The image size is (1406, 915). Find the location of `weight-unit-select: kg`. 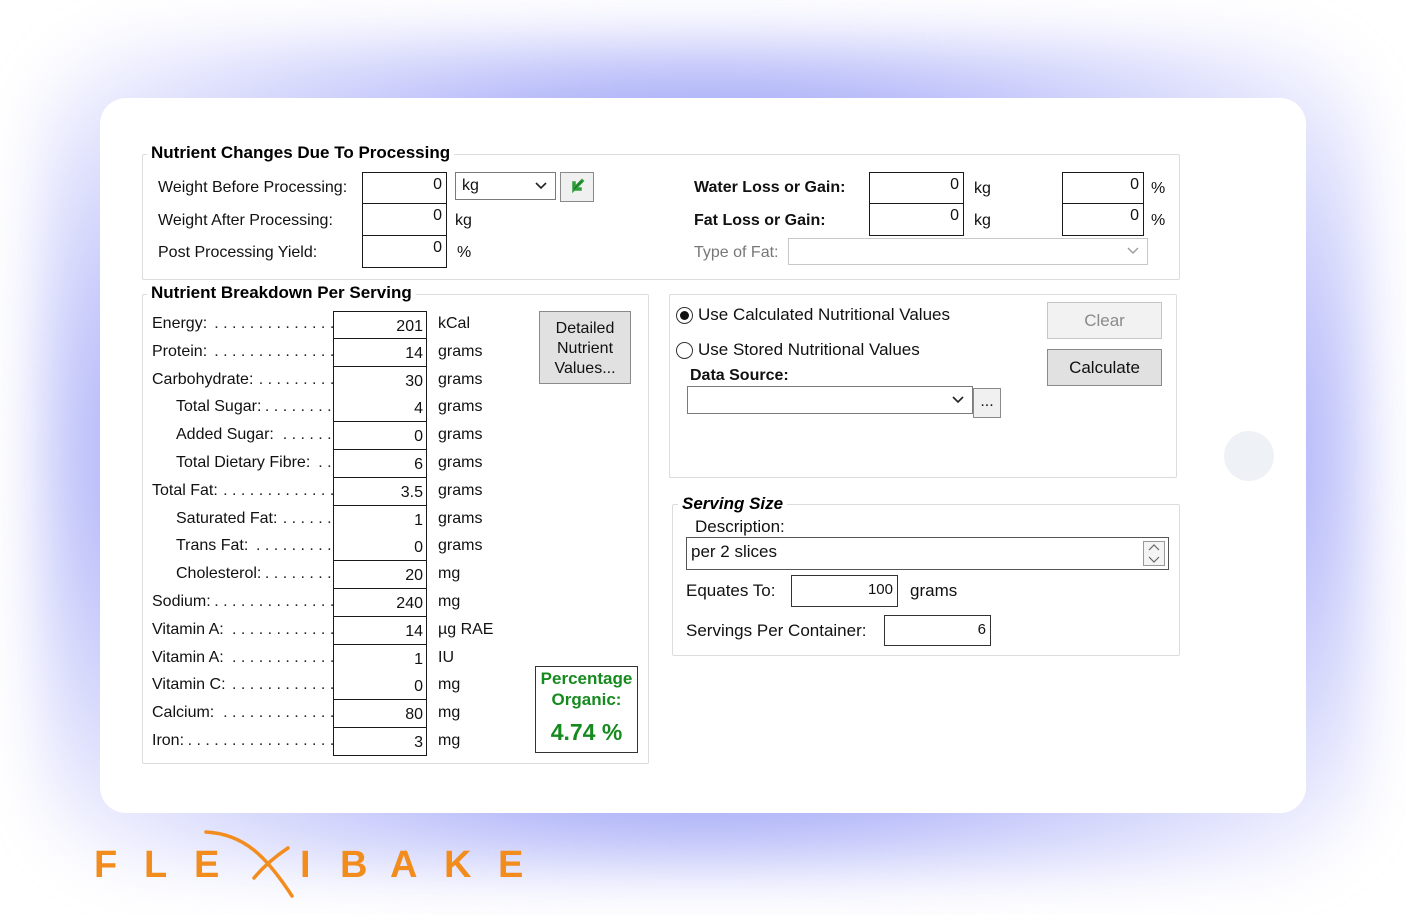

weight-unit-select: kg is located at coordinates (505, 186).